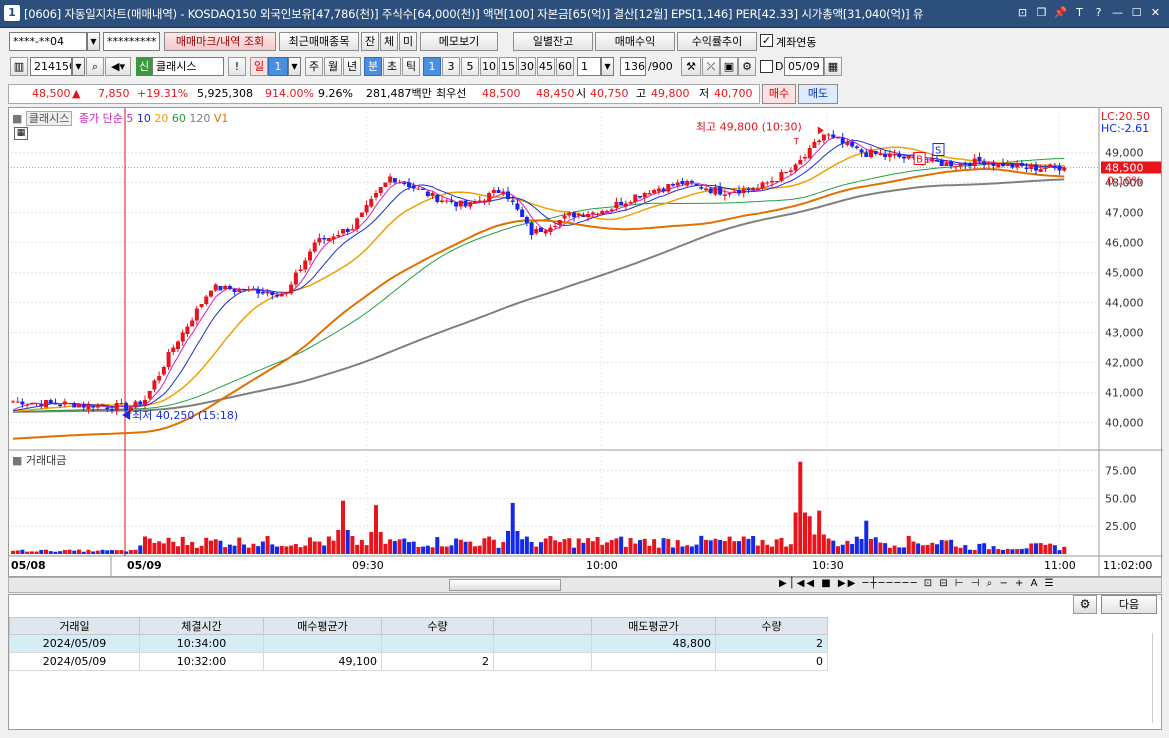  I want to click on next-button: 다음, so click(1129, 604).